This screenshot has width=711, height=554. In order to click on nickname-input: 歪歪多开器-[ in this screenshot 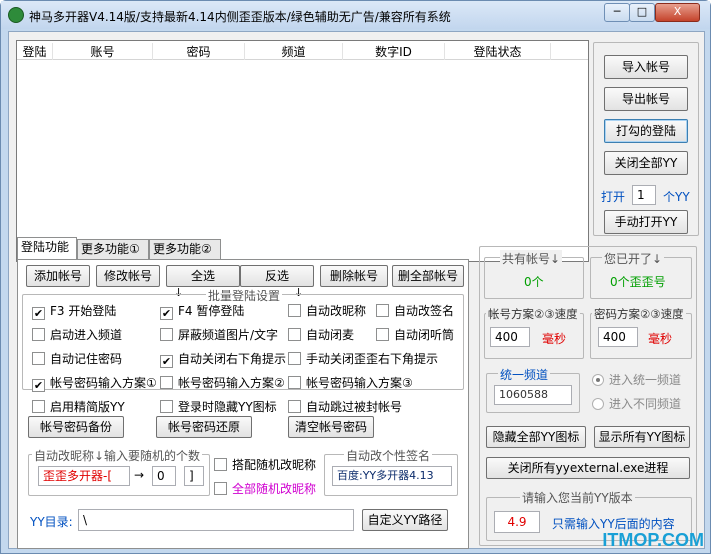, I will do `click(84, 476)`.